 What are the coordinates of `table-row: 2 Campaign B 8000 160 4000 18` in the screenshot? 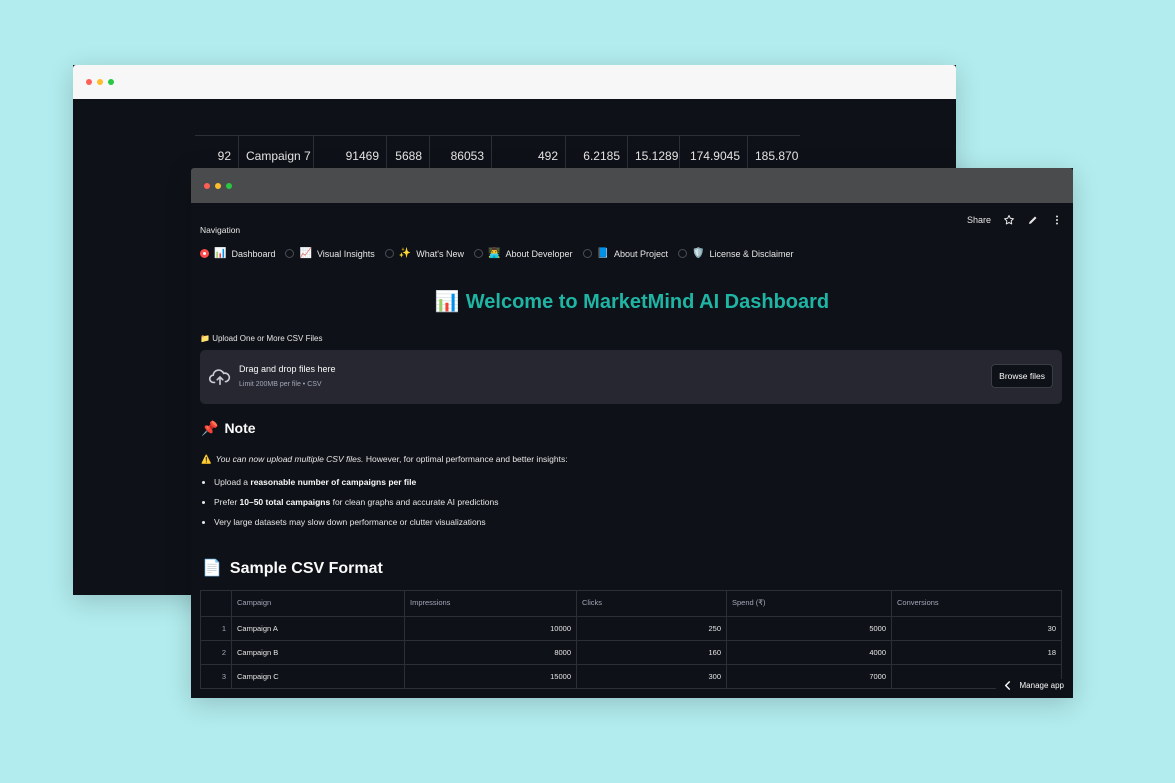 It's located at (631, 652).